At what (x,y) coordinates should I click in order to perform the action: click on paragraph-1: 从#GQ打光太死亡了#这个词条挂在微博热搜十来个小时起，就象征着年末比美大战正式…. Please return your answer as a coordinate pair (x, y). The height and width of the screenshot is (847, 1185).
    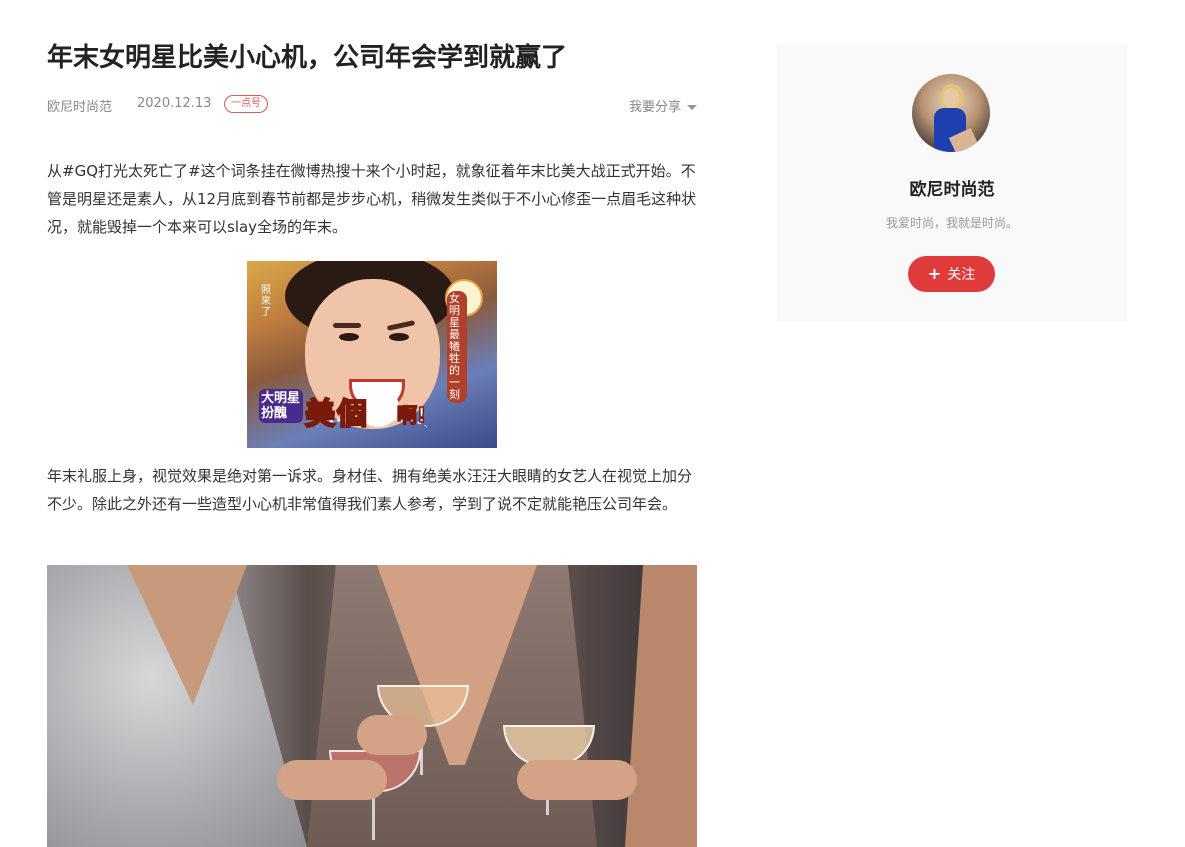
    Looking at the image, I should click on (372, 199).